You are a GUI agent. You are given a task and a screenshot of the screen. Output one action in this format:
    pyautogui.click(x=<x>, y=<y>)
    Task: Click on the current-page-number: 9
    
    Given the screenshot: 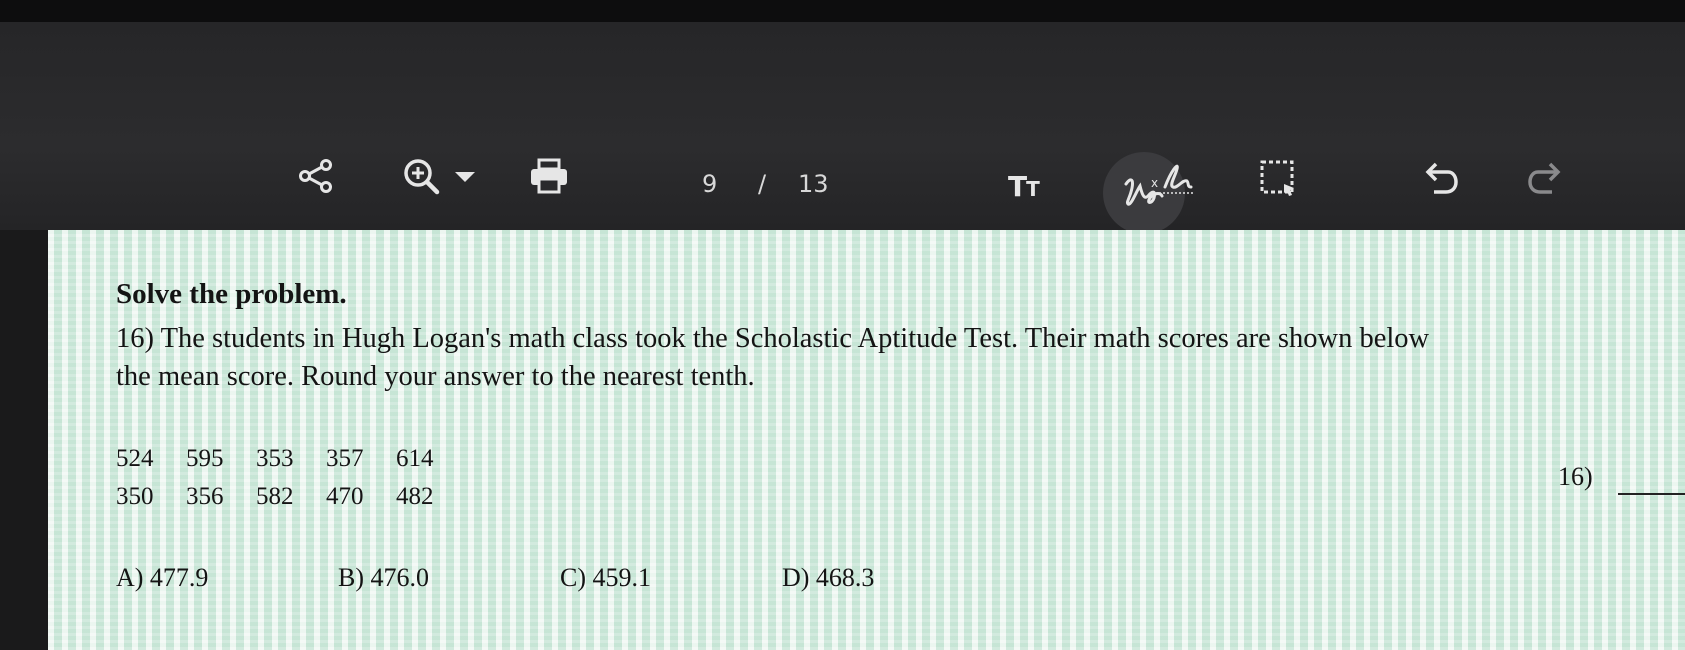 What is the action you would take?
    pyautogui.click(x=709, y=184)
    